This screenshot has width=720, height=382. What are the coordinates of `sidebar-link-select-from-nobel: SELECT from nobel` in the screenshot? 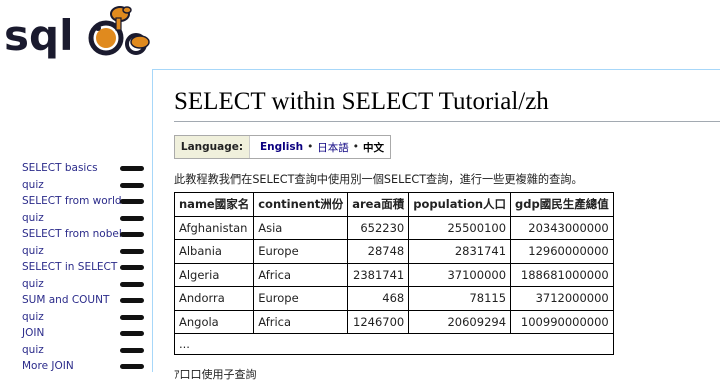 It's located at (72, 234).